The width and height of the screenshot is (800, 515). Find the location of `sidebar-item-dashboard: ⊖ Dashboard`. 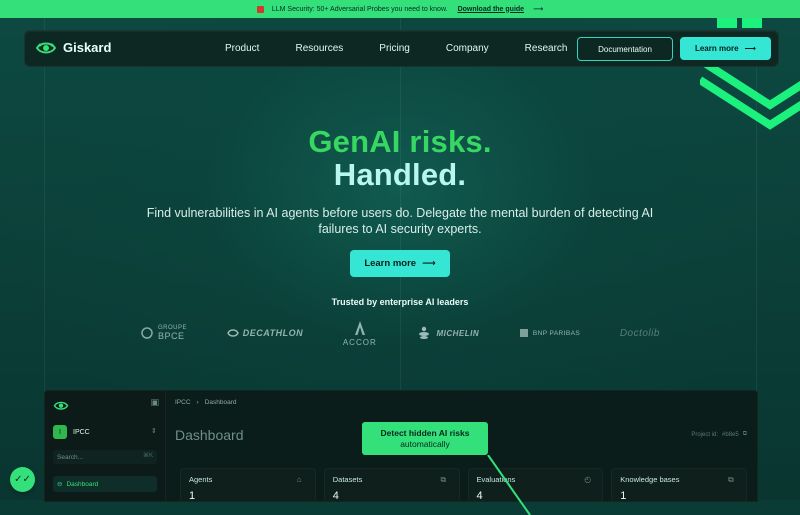

sidebar-item-dashboard: ⊖ Dashboard is located at coordinates (105, 484).